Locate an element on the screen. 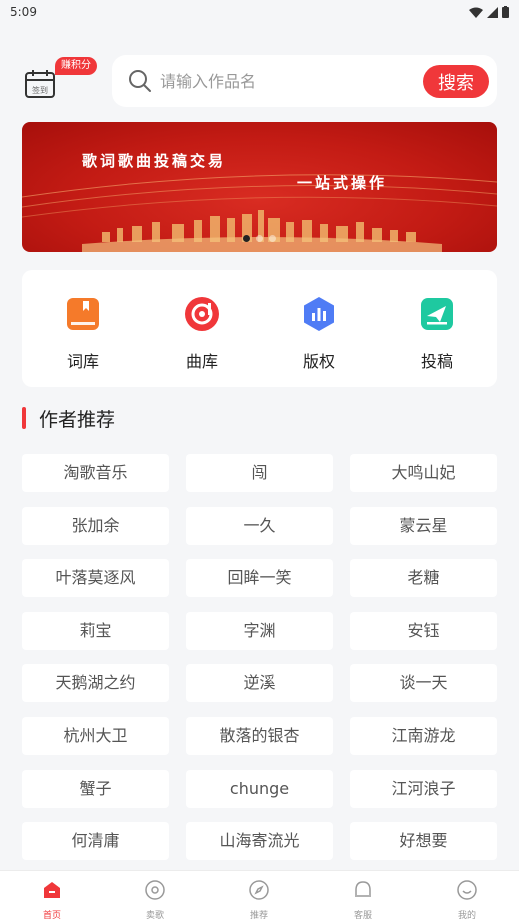 The image size is (519, 923). wifi-icon is located at coordinates (476, 12).